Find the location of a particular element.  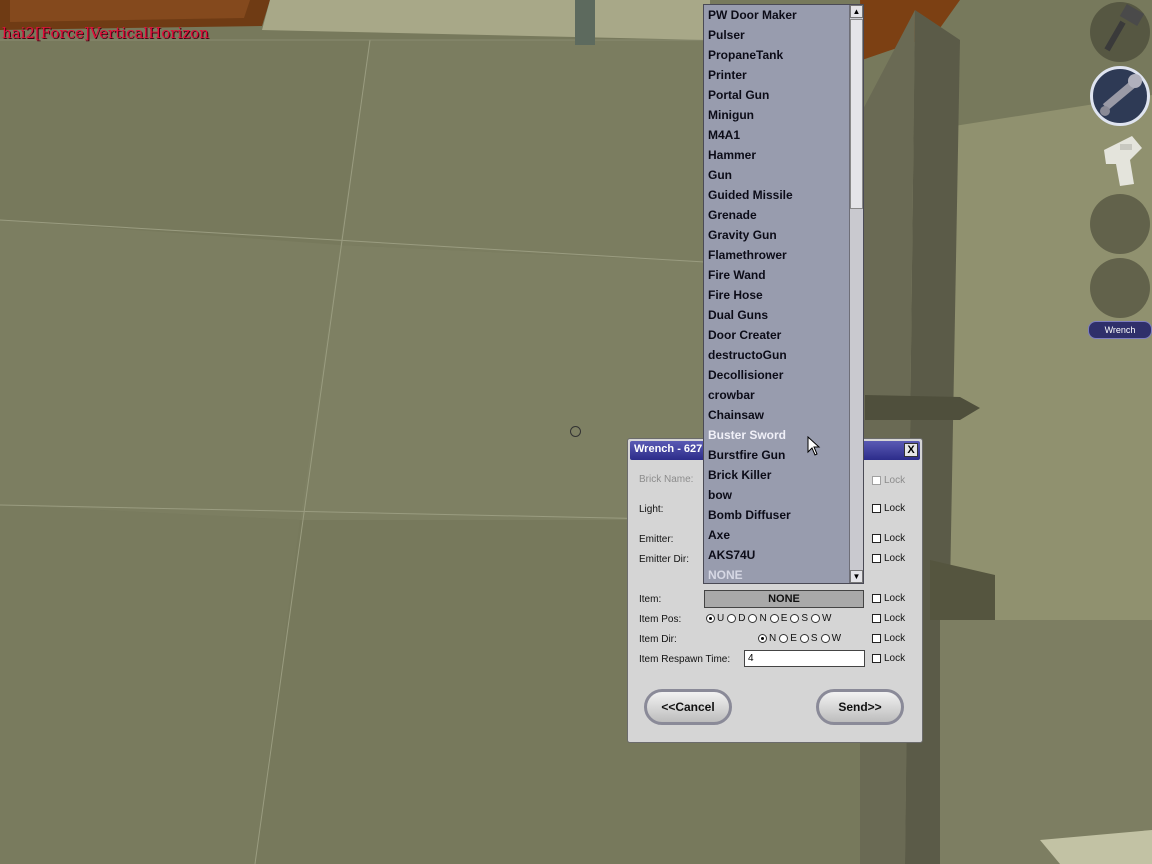

item-respawn-lock-checkbox: Lock is located at coordinates (888, 658).